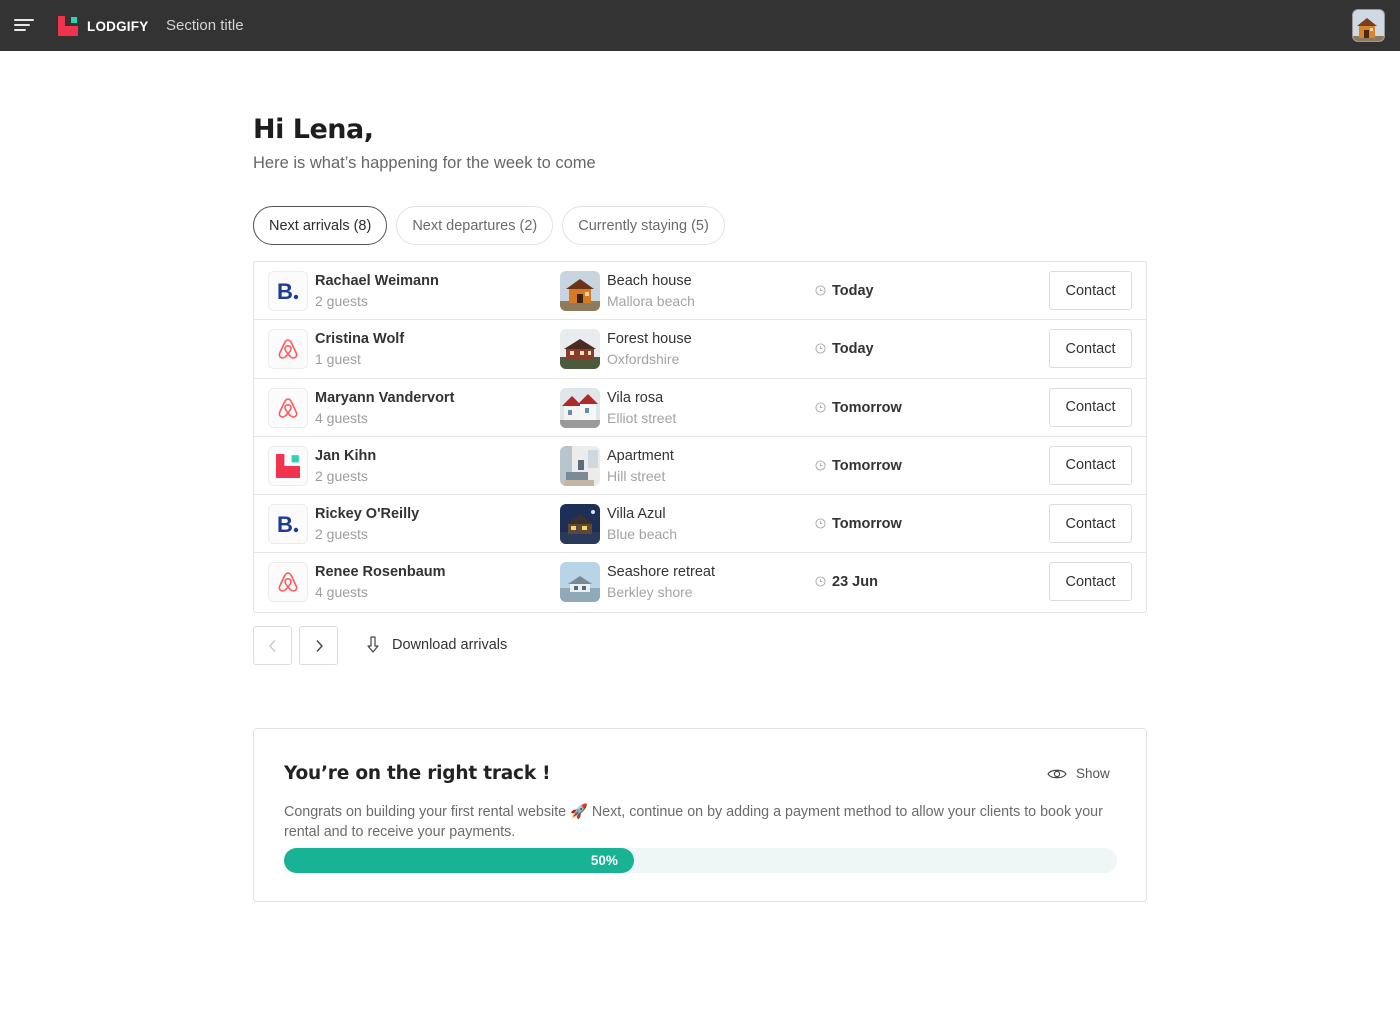 Image resolution: width=1400 pixels, height=1029 pixels. I want to click on show-toggle: Show, so click(1078, 773).